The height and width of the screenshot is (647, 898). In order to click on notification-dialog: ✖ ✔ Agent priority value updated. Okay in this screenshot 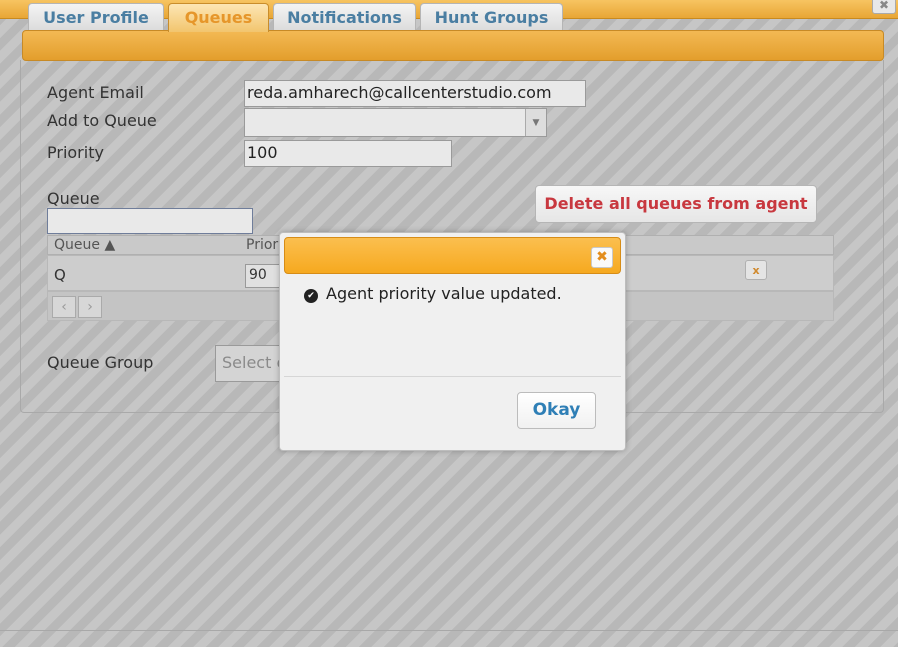, I will do `click(452, 341)`.